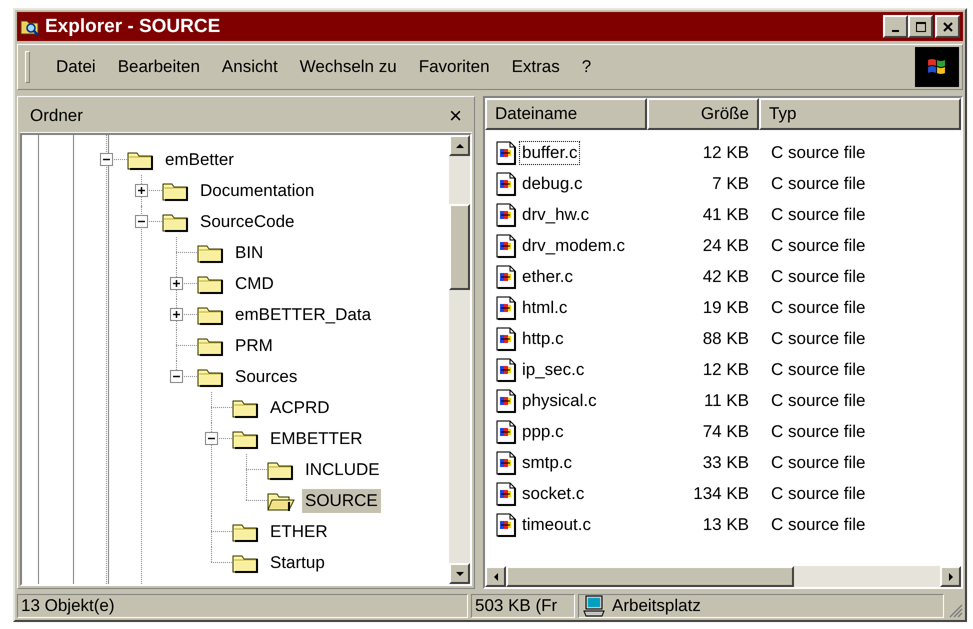  Describe the element at coordinates (860, 114) in the screenshot. I see `column-header: Typ` at that location.